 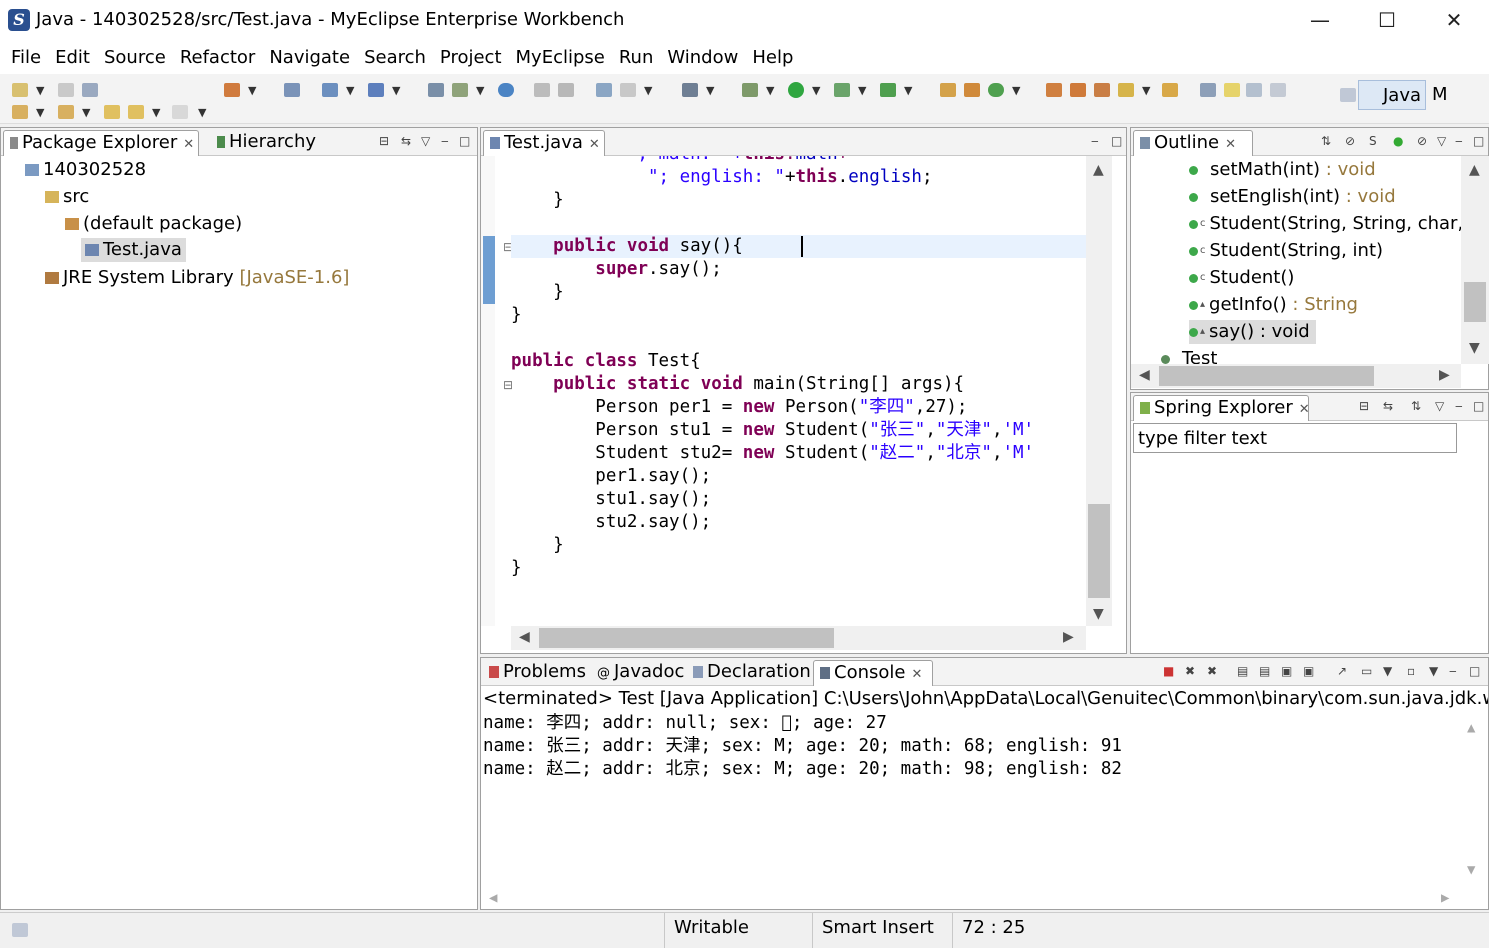 I want to click on display-console-icon: ▭, so click(x=1366, y=671).